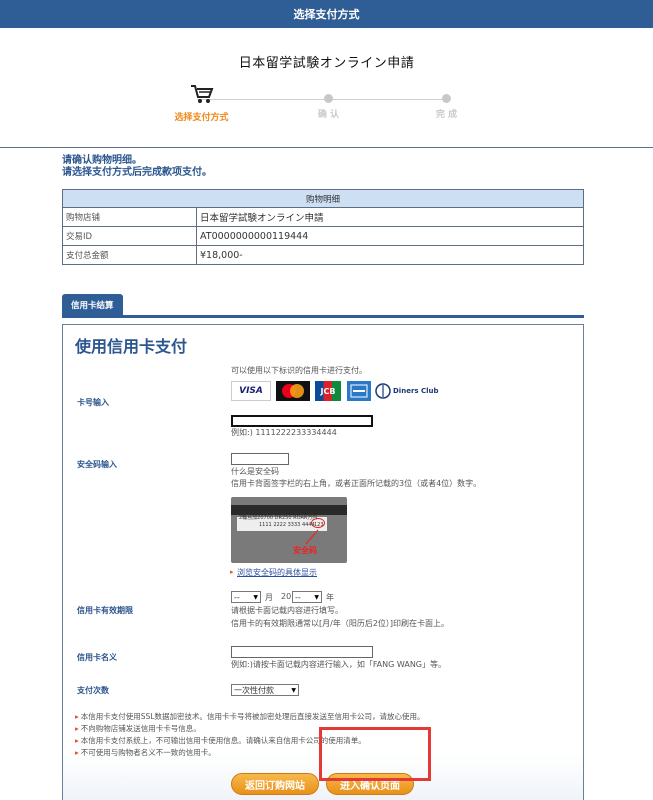  What do you see at coordinates (302, 421) in the screenshot?
I see `card-number-input` at bounding box center [302, 421].